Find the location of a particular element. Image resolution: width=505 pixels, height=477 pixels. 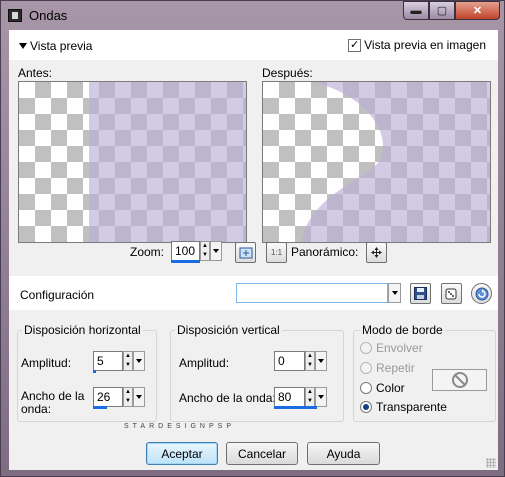

before-overlay is located at coordinates (167, 162).